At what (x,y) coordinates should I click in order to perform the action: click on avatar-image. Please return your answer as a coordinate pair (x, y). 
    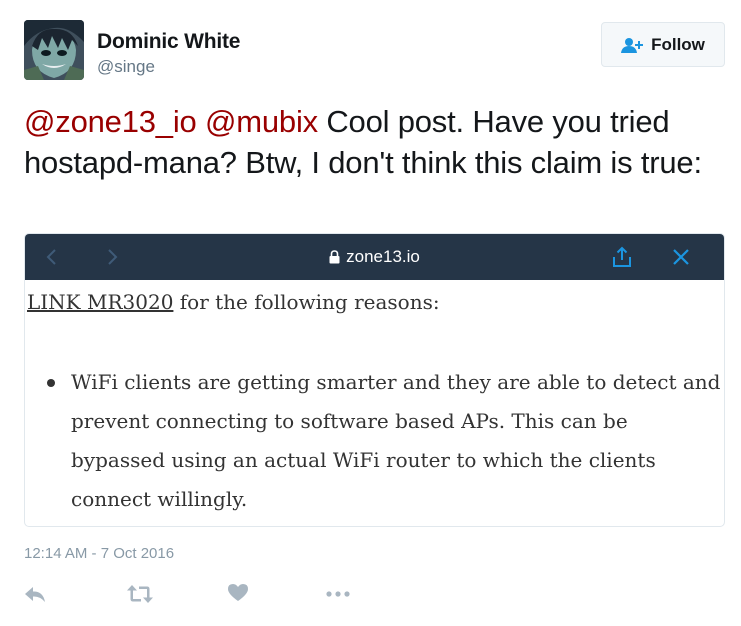
    Looking at the image, I should click on (54, 50).